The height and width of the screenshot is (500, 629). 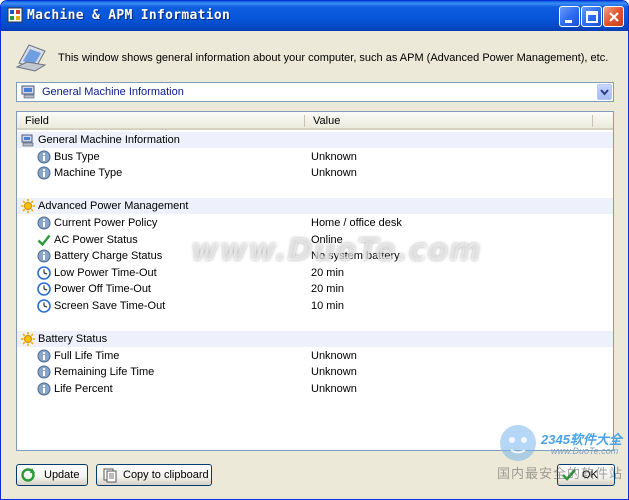 What do you see at coordinates (73, 339) in the screenshot?
I see `group-title: Battery Status` at bounding box center [73, 339].